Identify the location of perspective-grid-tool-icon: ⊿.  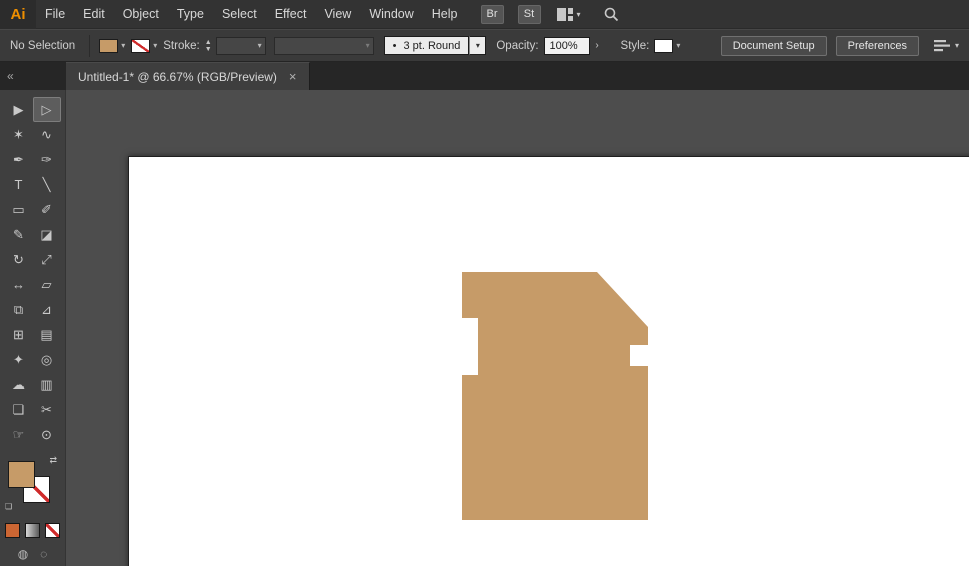
(46, 309).